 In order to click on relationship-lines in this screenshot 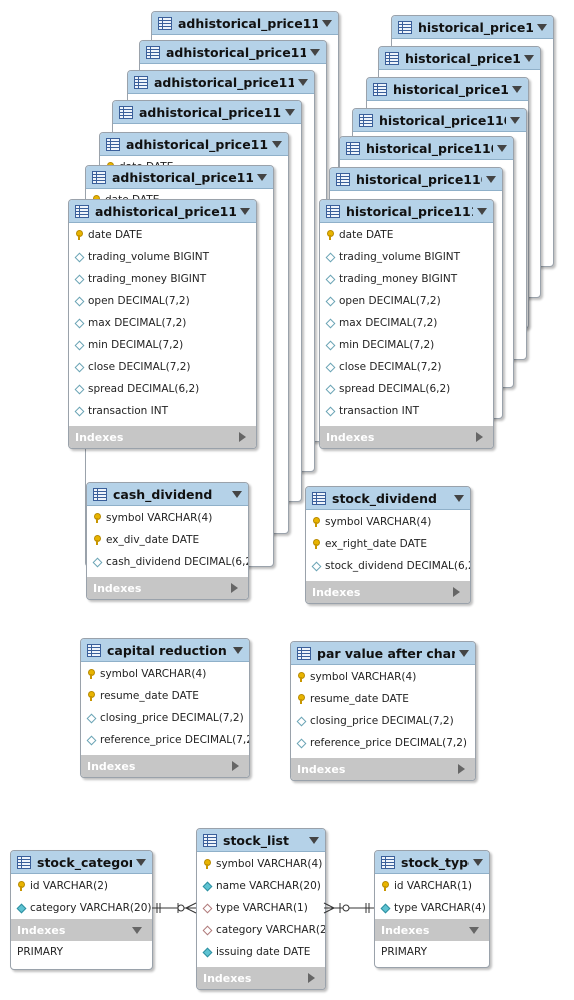, I will do `click(263, 908)`.